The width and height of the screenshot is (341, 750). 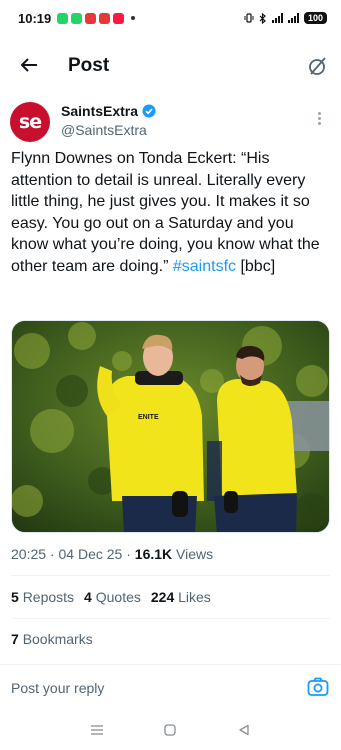 What do you see at coordinates (149, 111) in the screenshot?
I see `verified-badge-icon` at bounding box center [149, 111].